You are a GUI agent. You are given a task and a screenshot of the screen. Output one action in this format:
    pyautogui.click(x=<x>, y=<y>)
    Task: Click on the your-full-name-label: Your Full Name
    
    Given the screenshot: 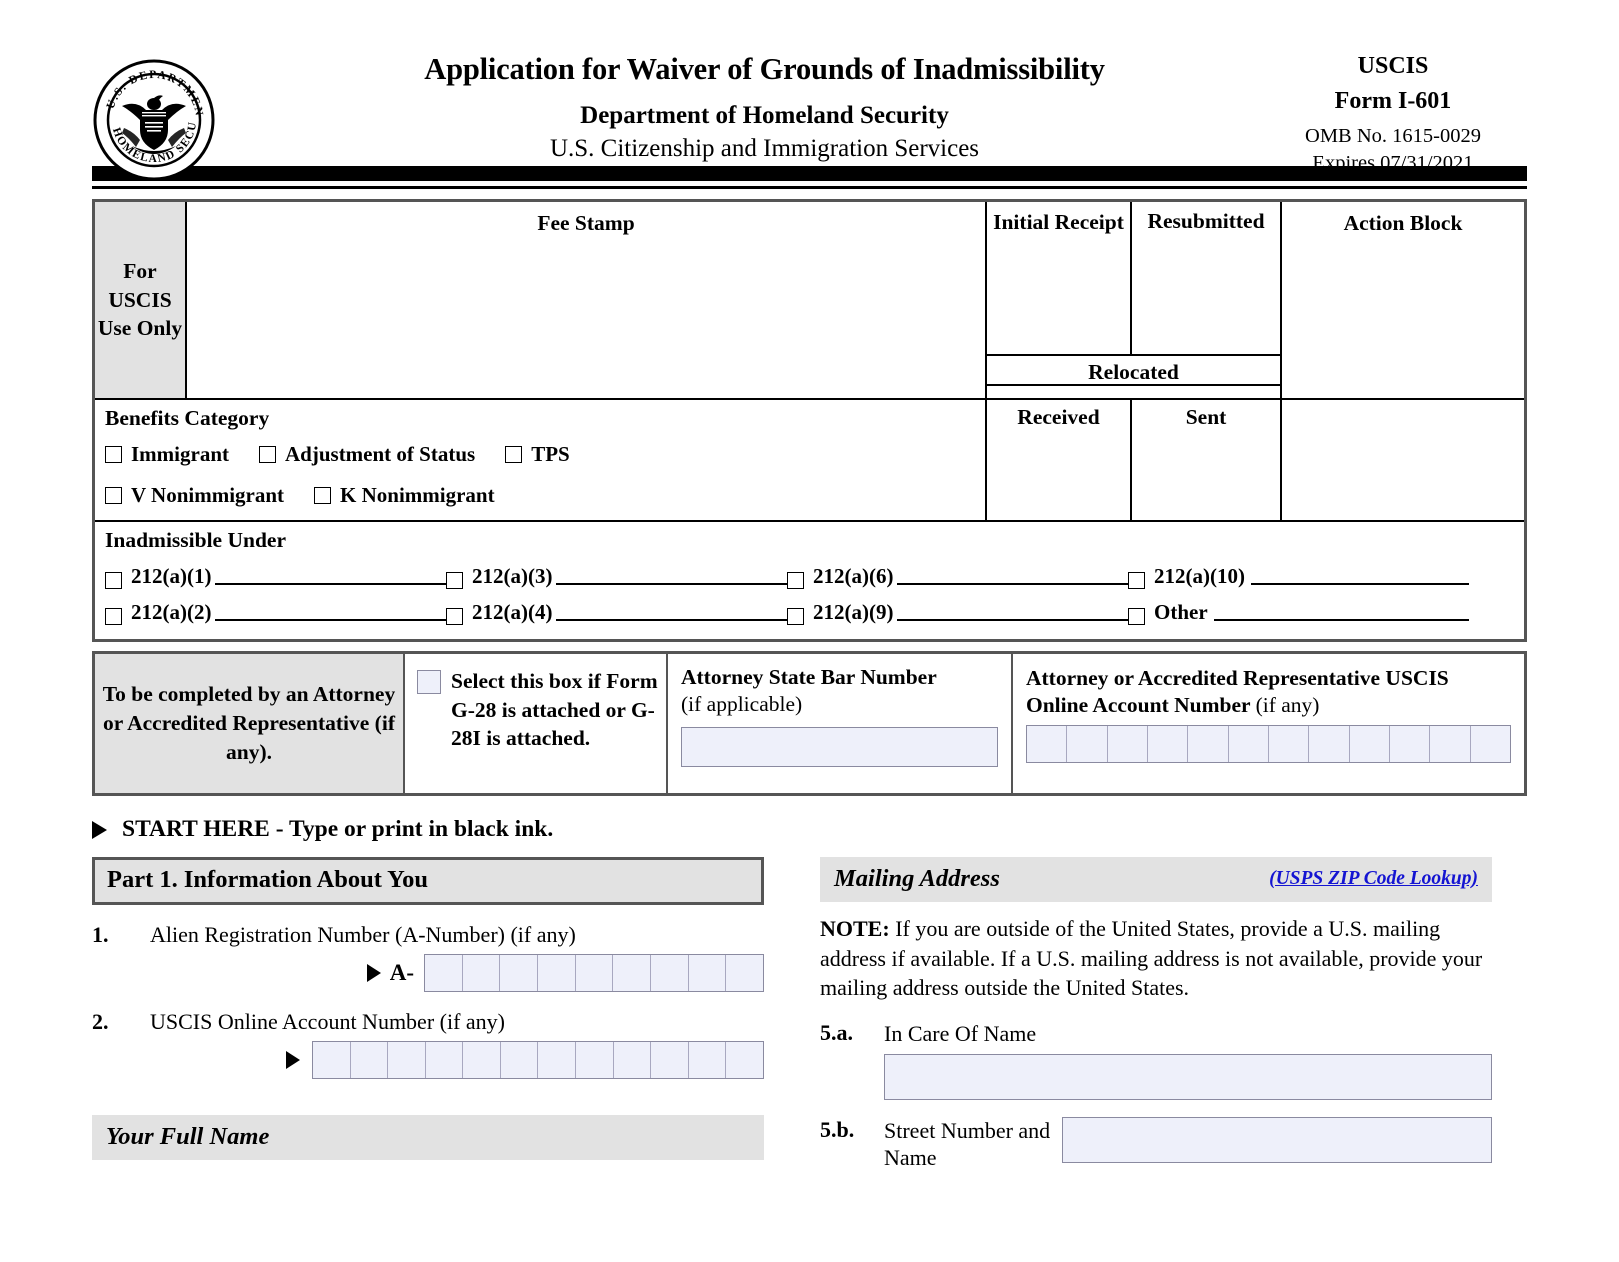 What is the action you would take?
    pyautogui.click(x=188, y=1136)
    